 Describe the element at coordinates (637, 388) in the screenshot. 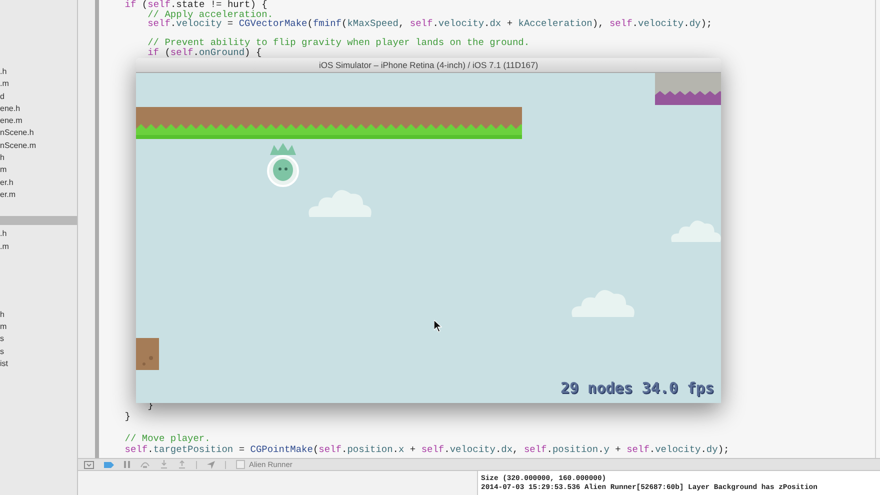

I see `node-fps-stats: 29 nodes 34.0 fps` at that location.